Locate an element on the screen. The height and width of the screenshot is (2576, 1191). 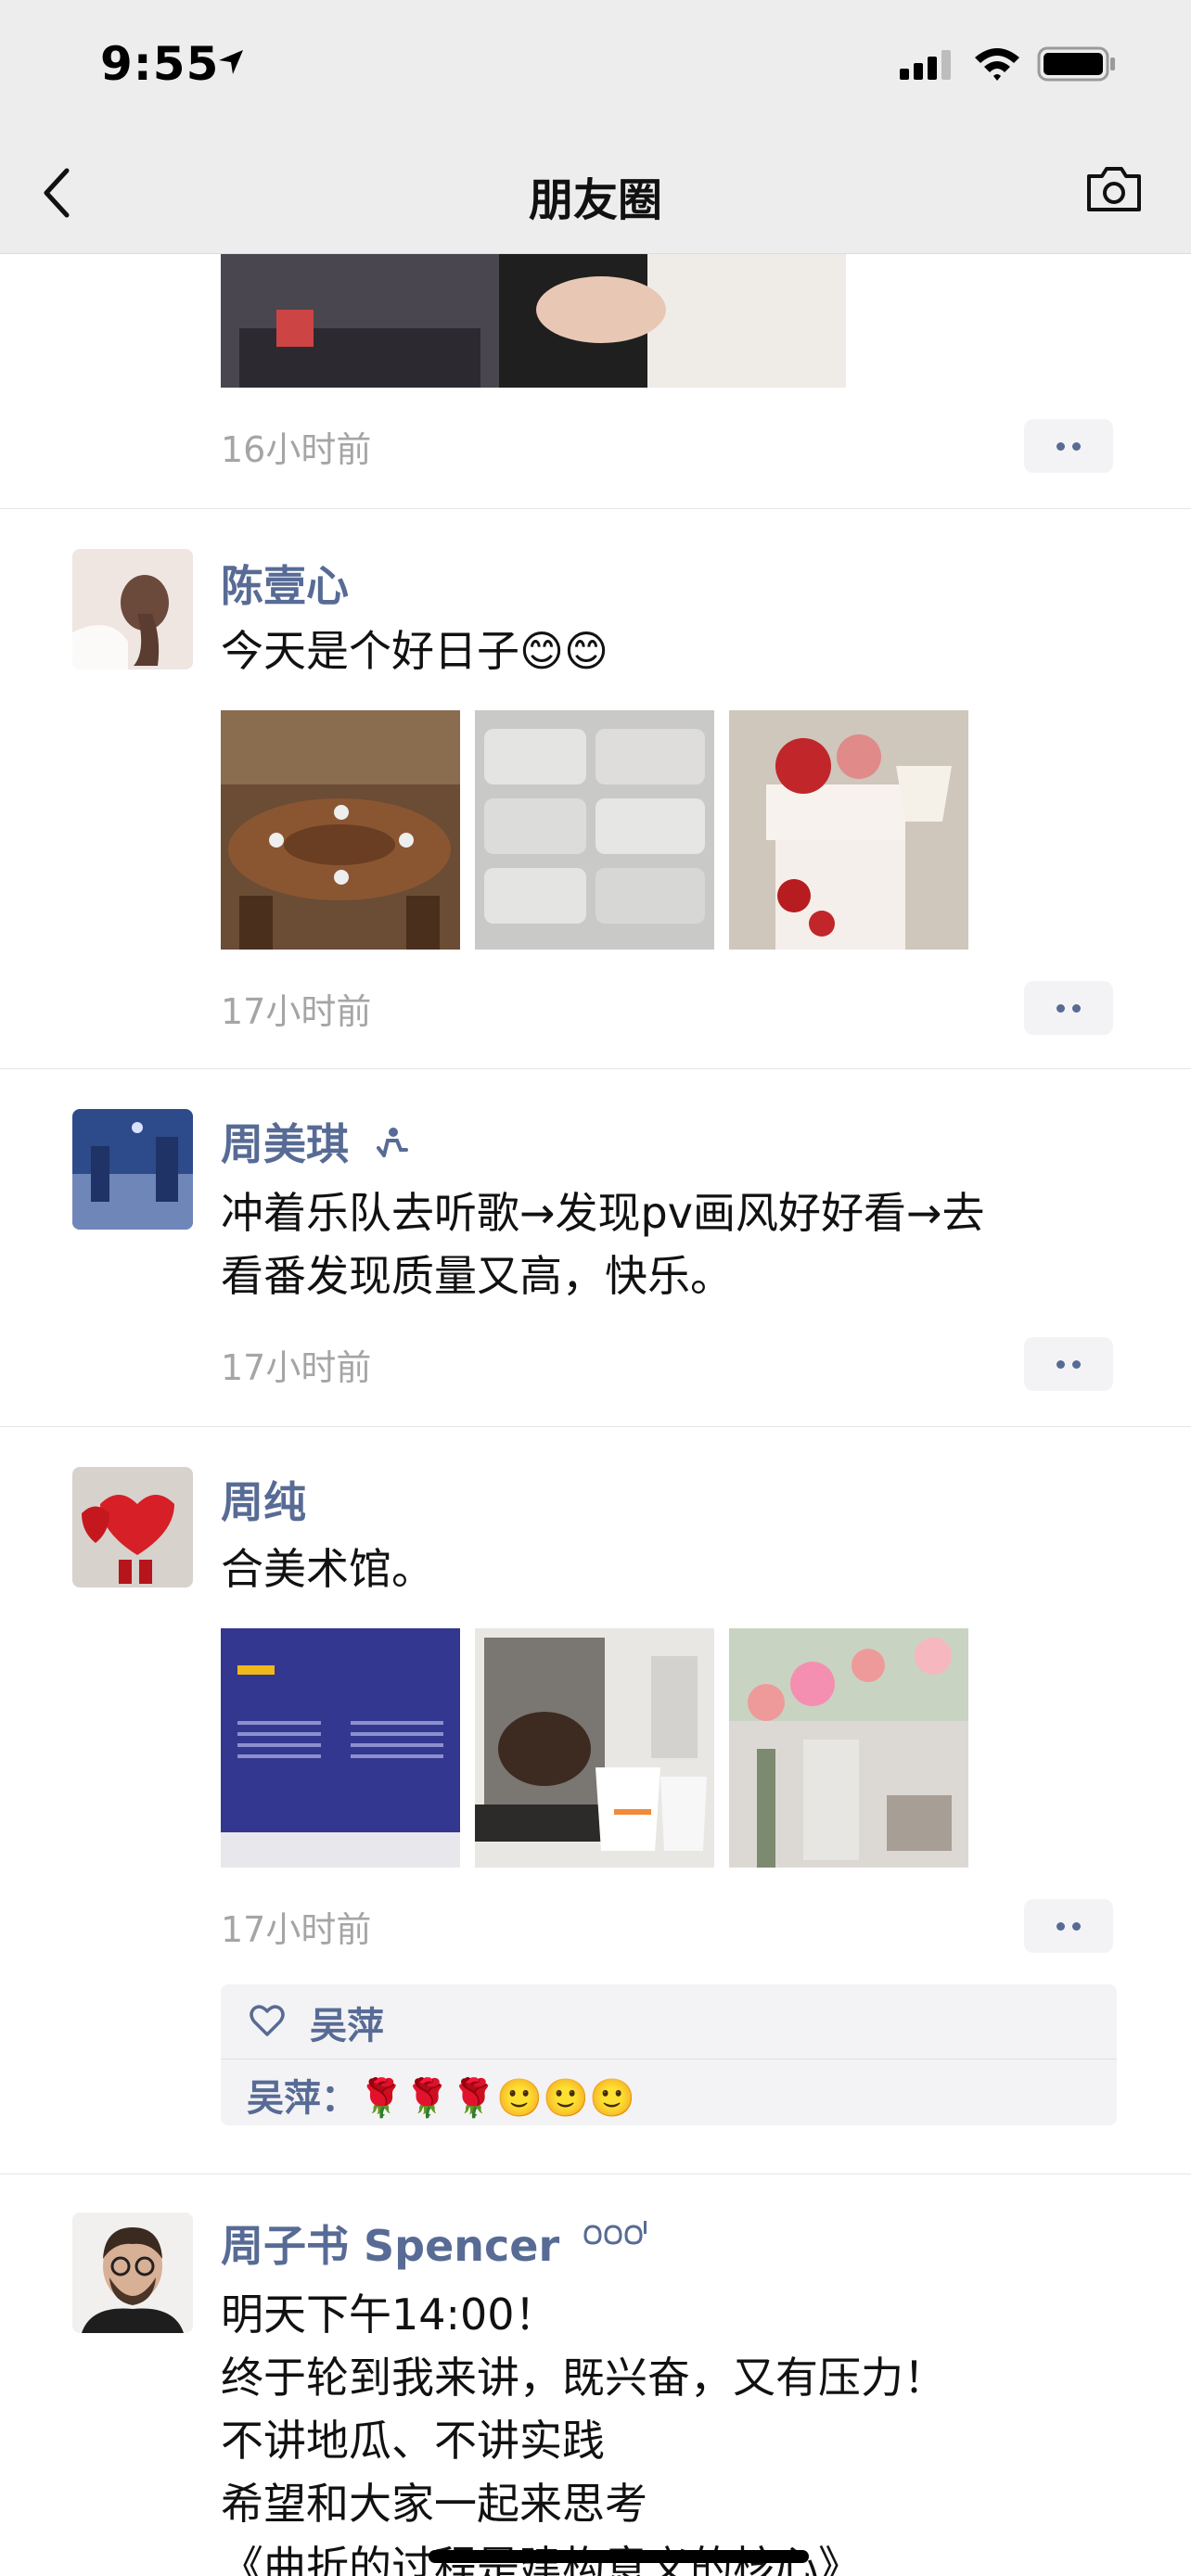
post-text: 合美术馆。 is located at coordinates (327, 1569).